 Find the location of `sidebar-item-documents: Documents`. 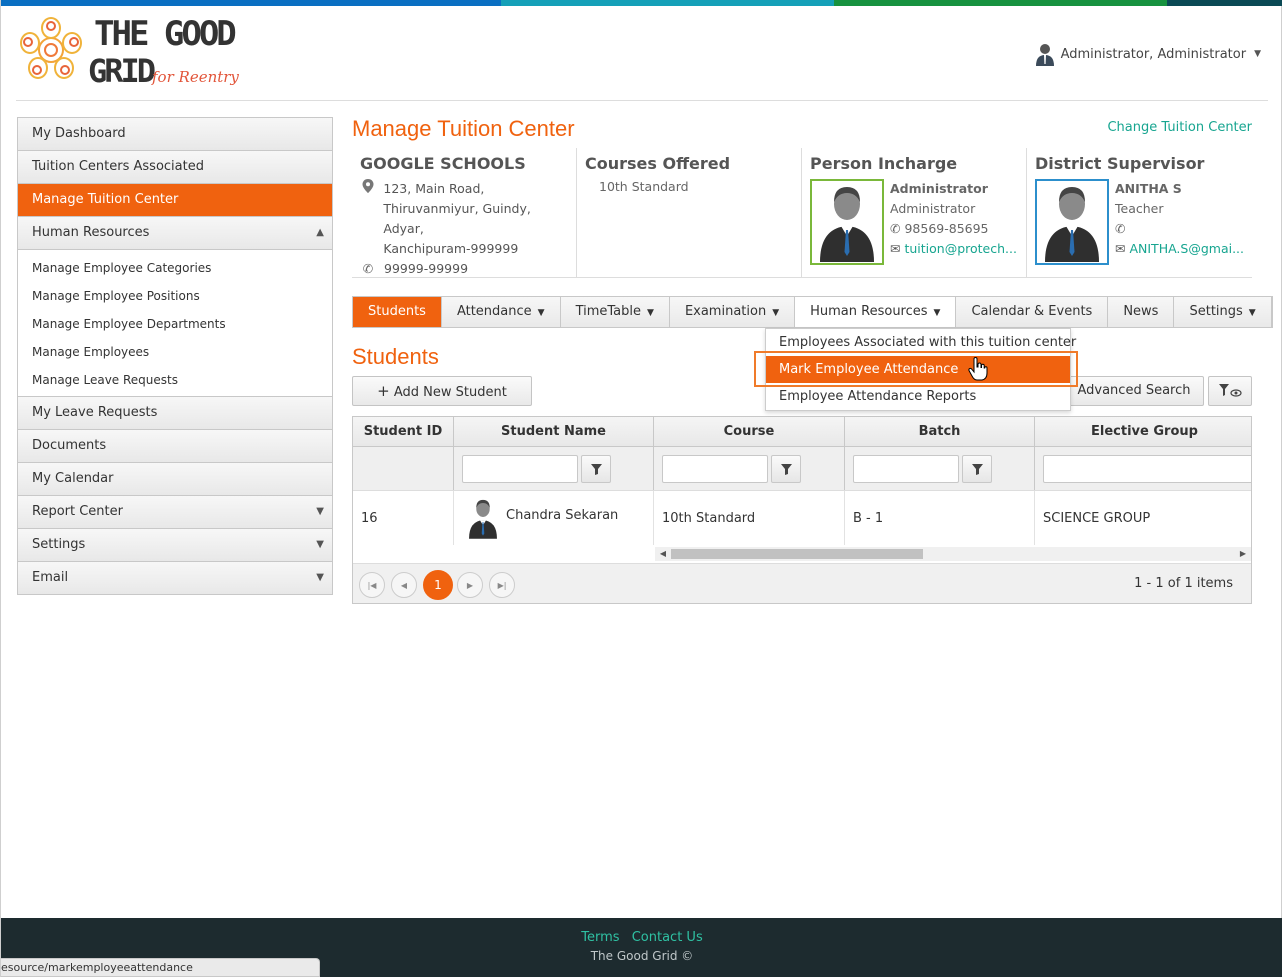

sidebar-item-documents: Documents is located at coordinates (175, 446).